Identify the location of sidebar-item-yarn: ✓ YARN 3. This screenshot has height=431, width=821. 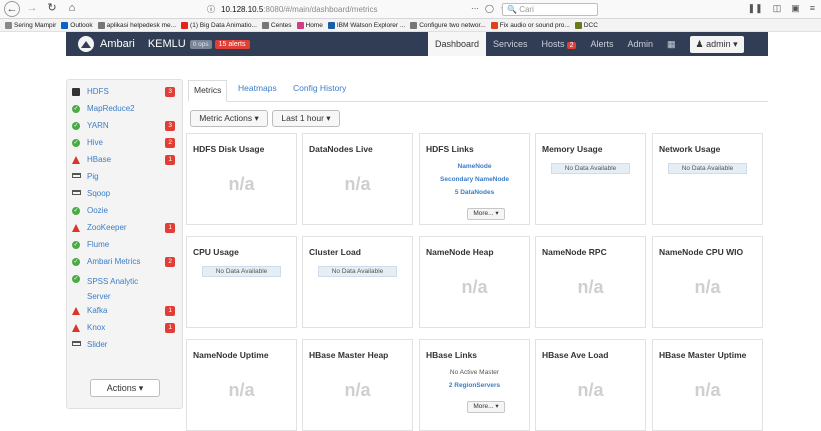
(125, 127).